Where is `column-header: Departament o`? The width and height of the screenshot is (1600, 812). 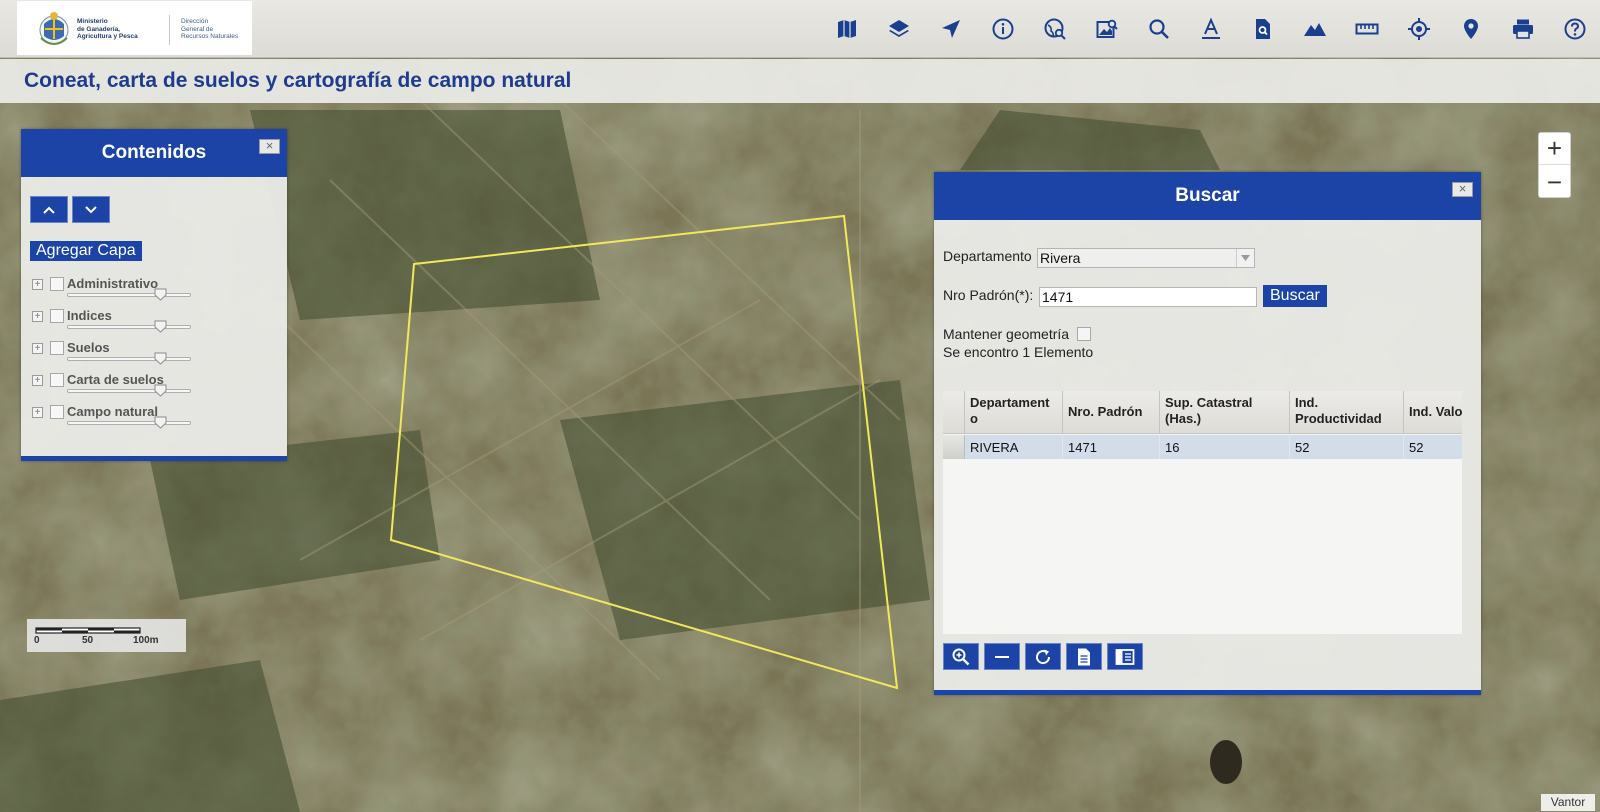 column-header: Departament o is located at coordinates (1014, 412).